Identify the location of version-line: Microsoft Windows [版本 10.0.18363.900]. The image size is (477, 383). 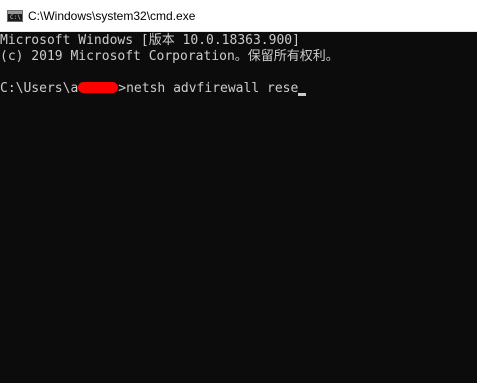
(150, 40).